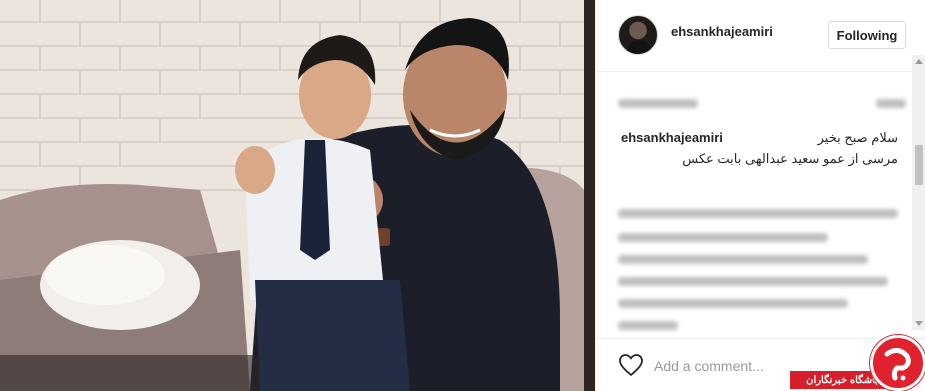 Image resolution: width=925 pixels, height=391 pixels. What do you see at coordinates (897, 363) in the screenshot?
I see `watermark-logo` at bounding box center [897, 363].